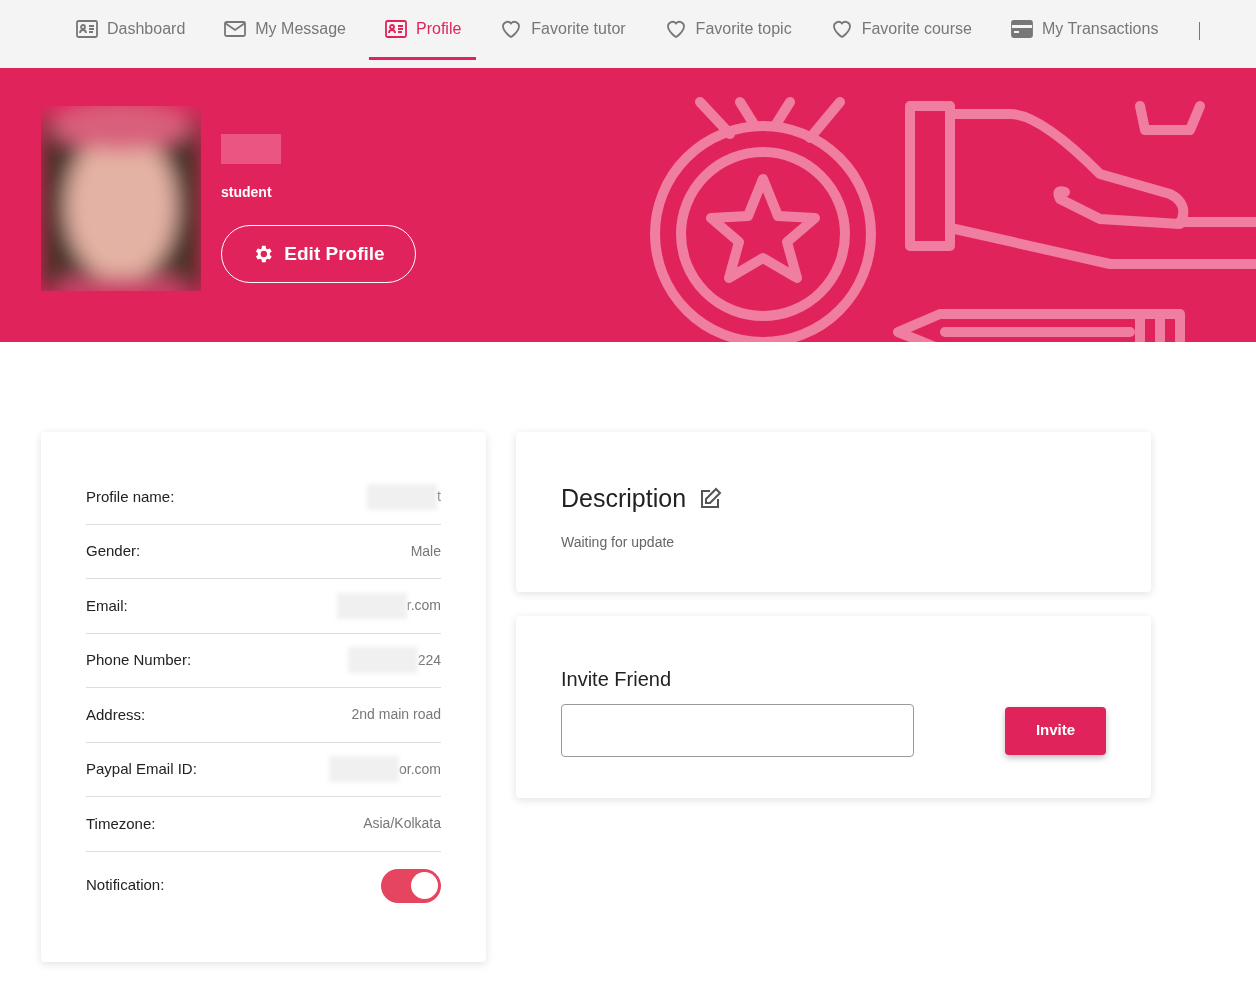 The width and height of the screenshot is (1256, 990). Describe the element at coordinates (420, 769) in the screenshot. I see `field-value: or.com` at that location.